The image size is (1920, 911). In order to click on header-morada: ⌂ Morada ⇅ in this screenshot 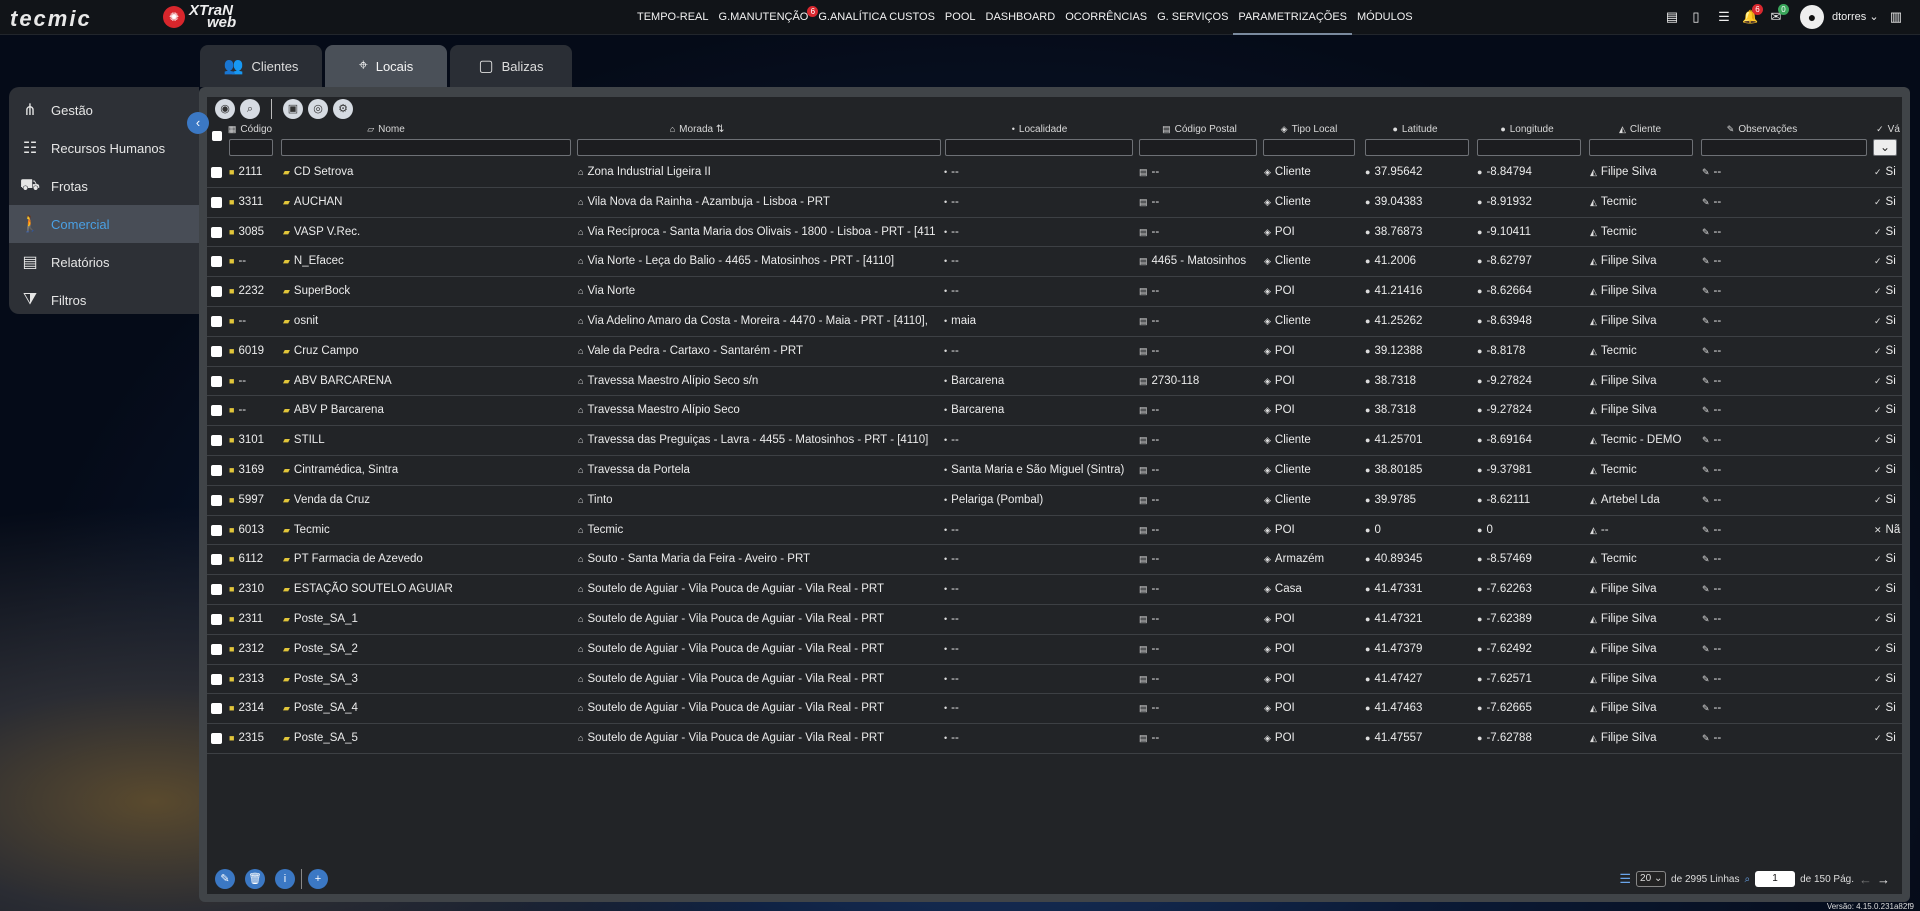, I will do `click(697, 129)`.